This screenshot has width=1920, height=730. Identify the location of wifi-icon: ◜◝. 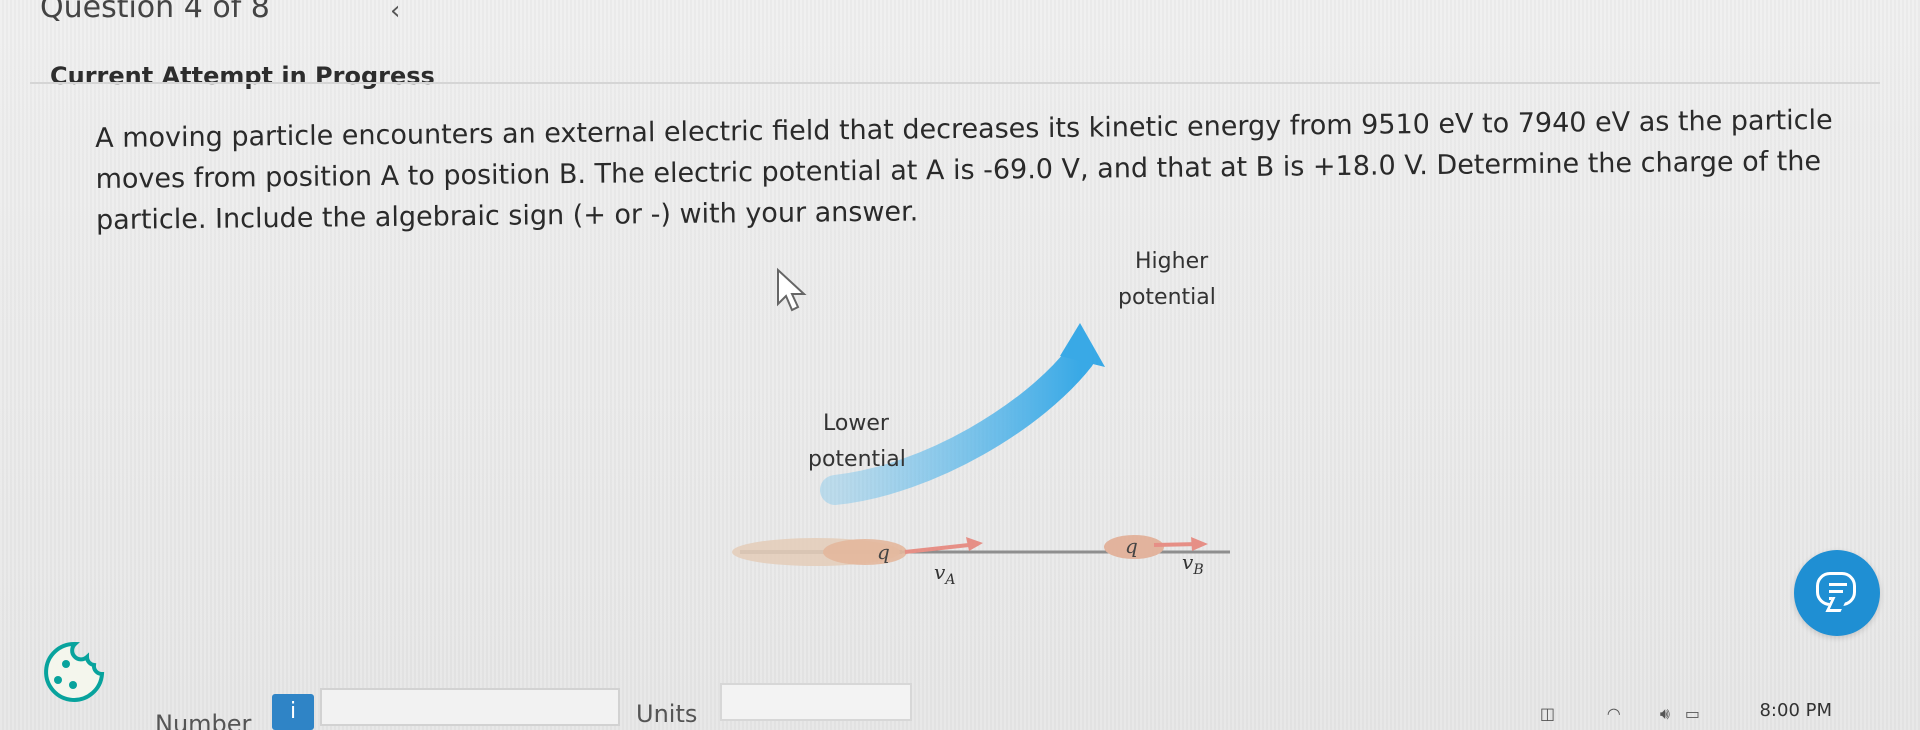
(1614, 713).